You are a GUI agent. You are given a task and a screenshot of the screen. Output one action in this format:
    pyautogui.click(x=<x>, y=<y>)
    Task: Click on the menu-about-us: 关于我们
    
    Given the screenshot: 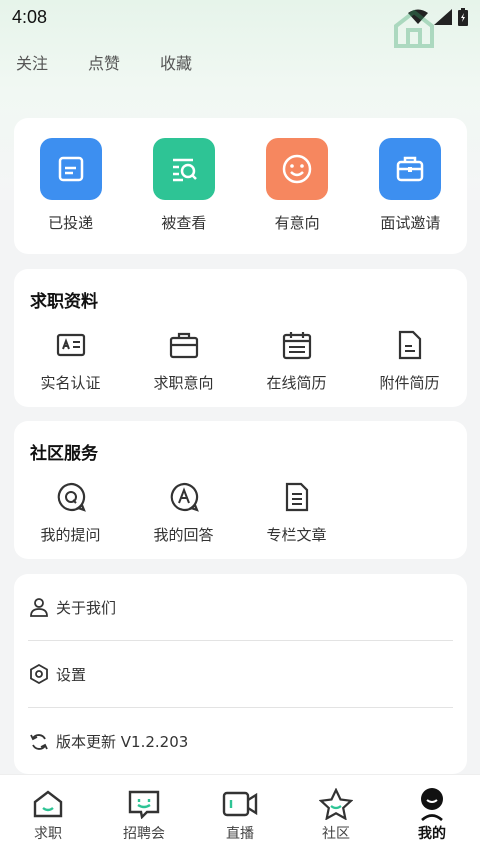 What is the action you would take?
    pyautogui.click(x=240, y=607)
    